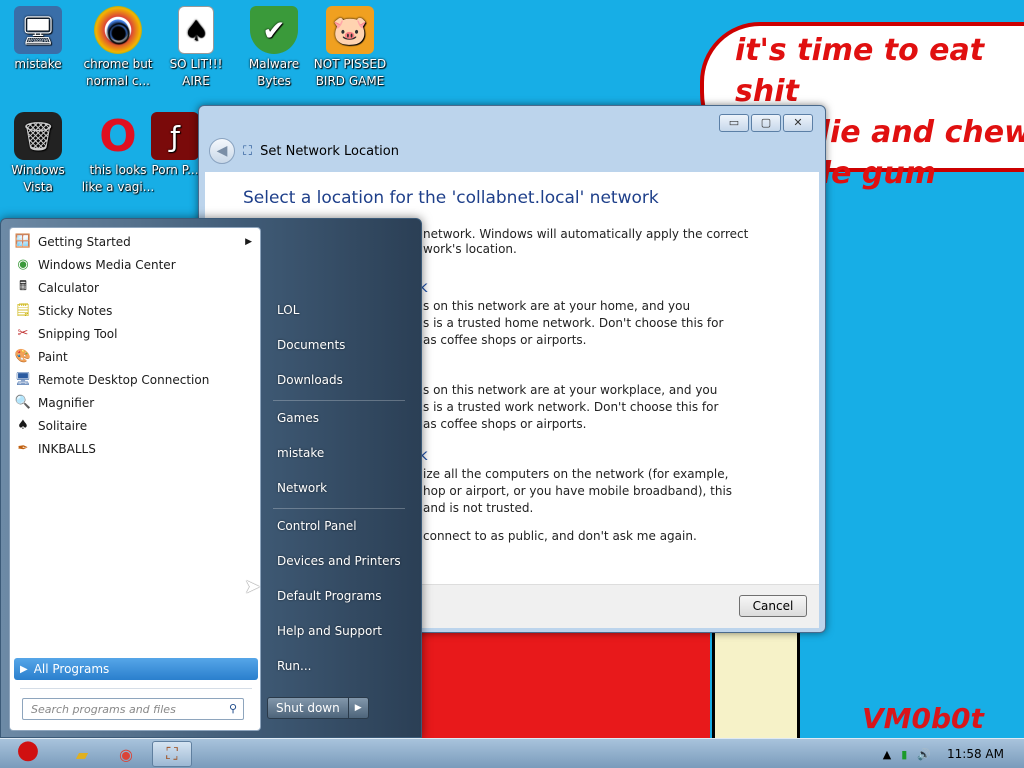 This screenshot has height=768, width=1024. What do you see at coordinates (38, 30) in the screenshot?
I see `monitor-shield-icon: 🖥` at bounding box center [38, 30].